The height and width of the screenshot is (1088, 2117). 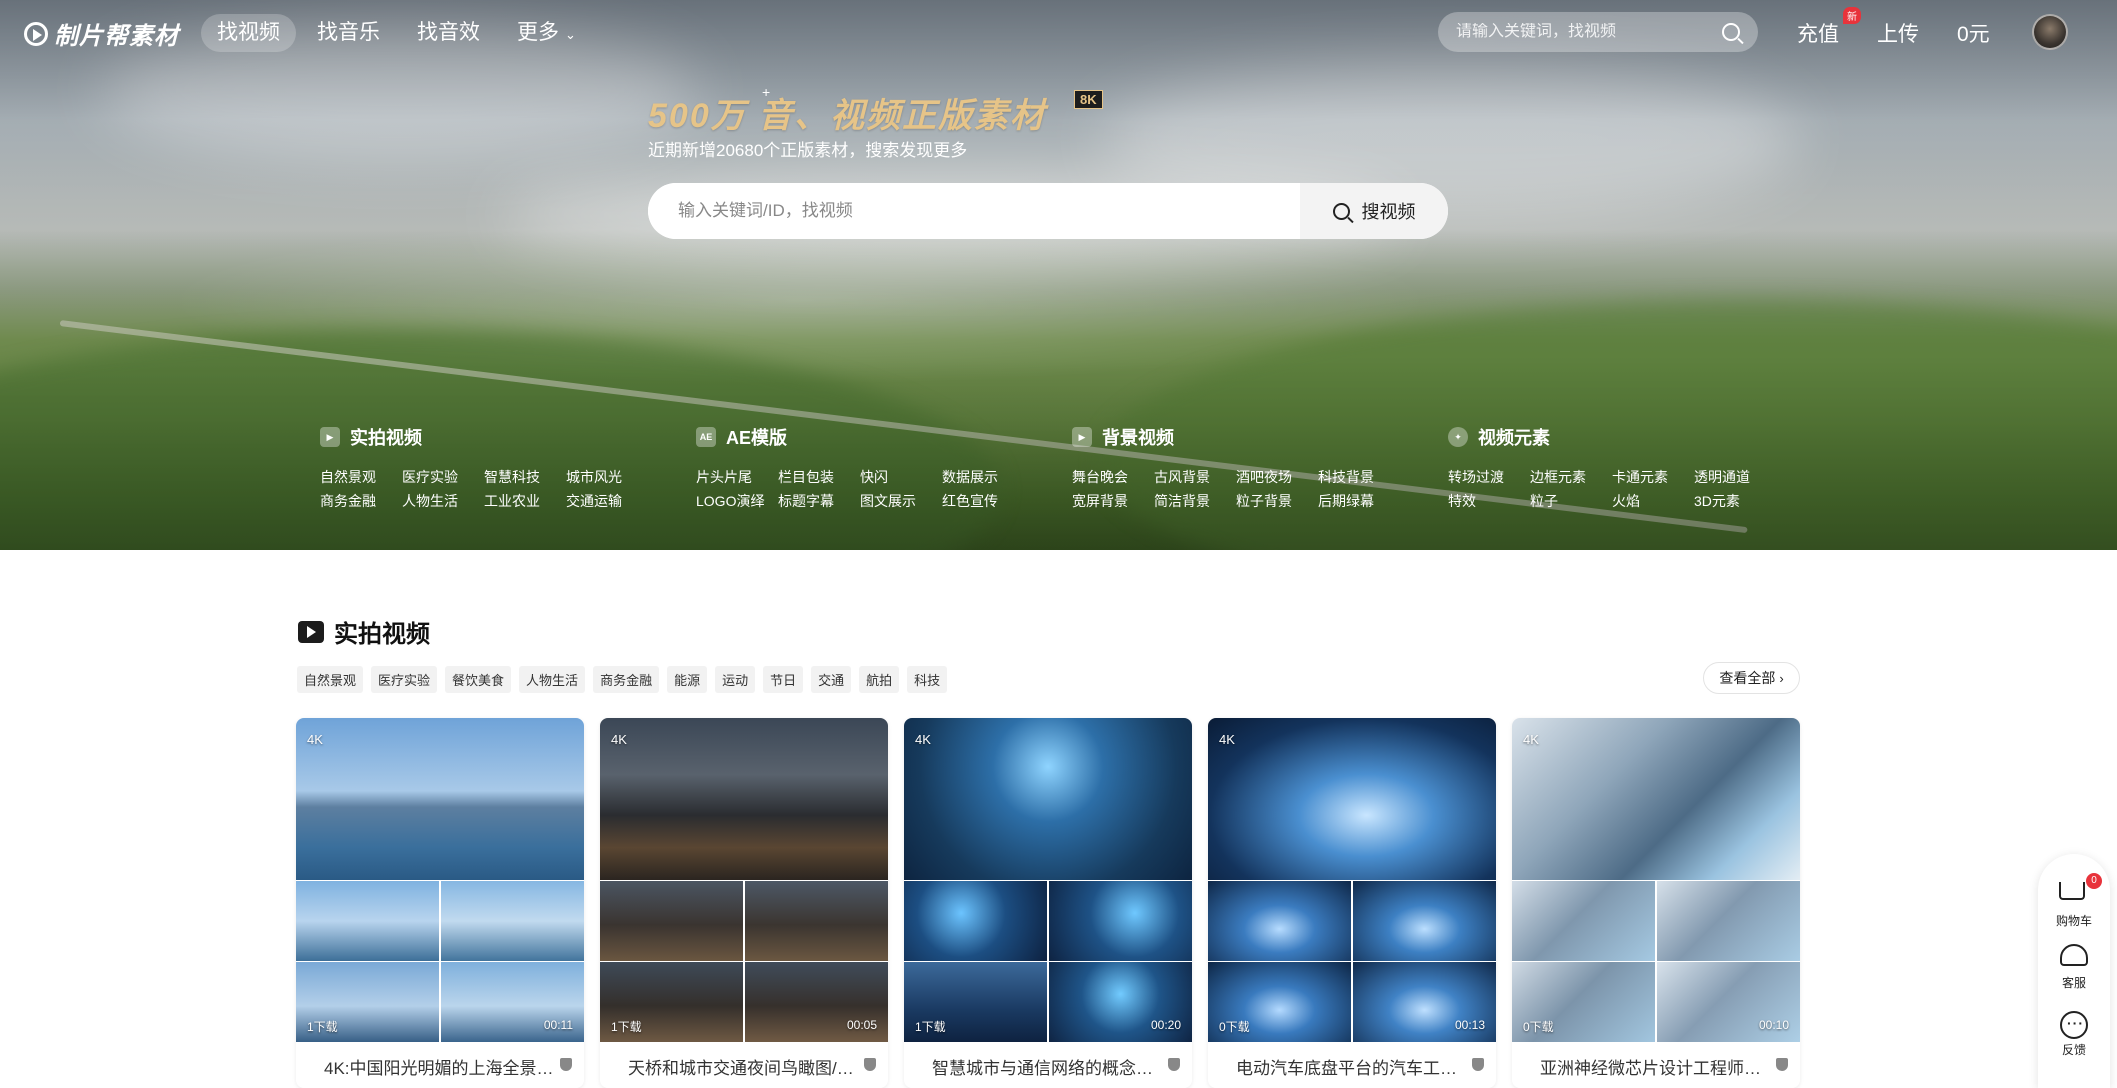 I want to click on category-link: 酒吧夜场, so click(x=1277, y=477).